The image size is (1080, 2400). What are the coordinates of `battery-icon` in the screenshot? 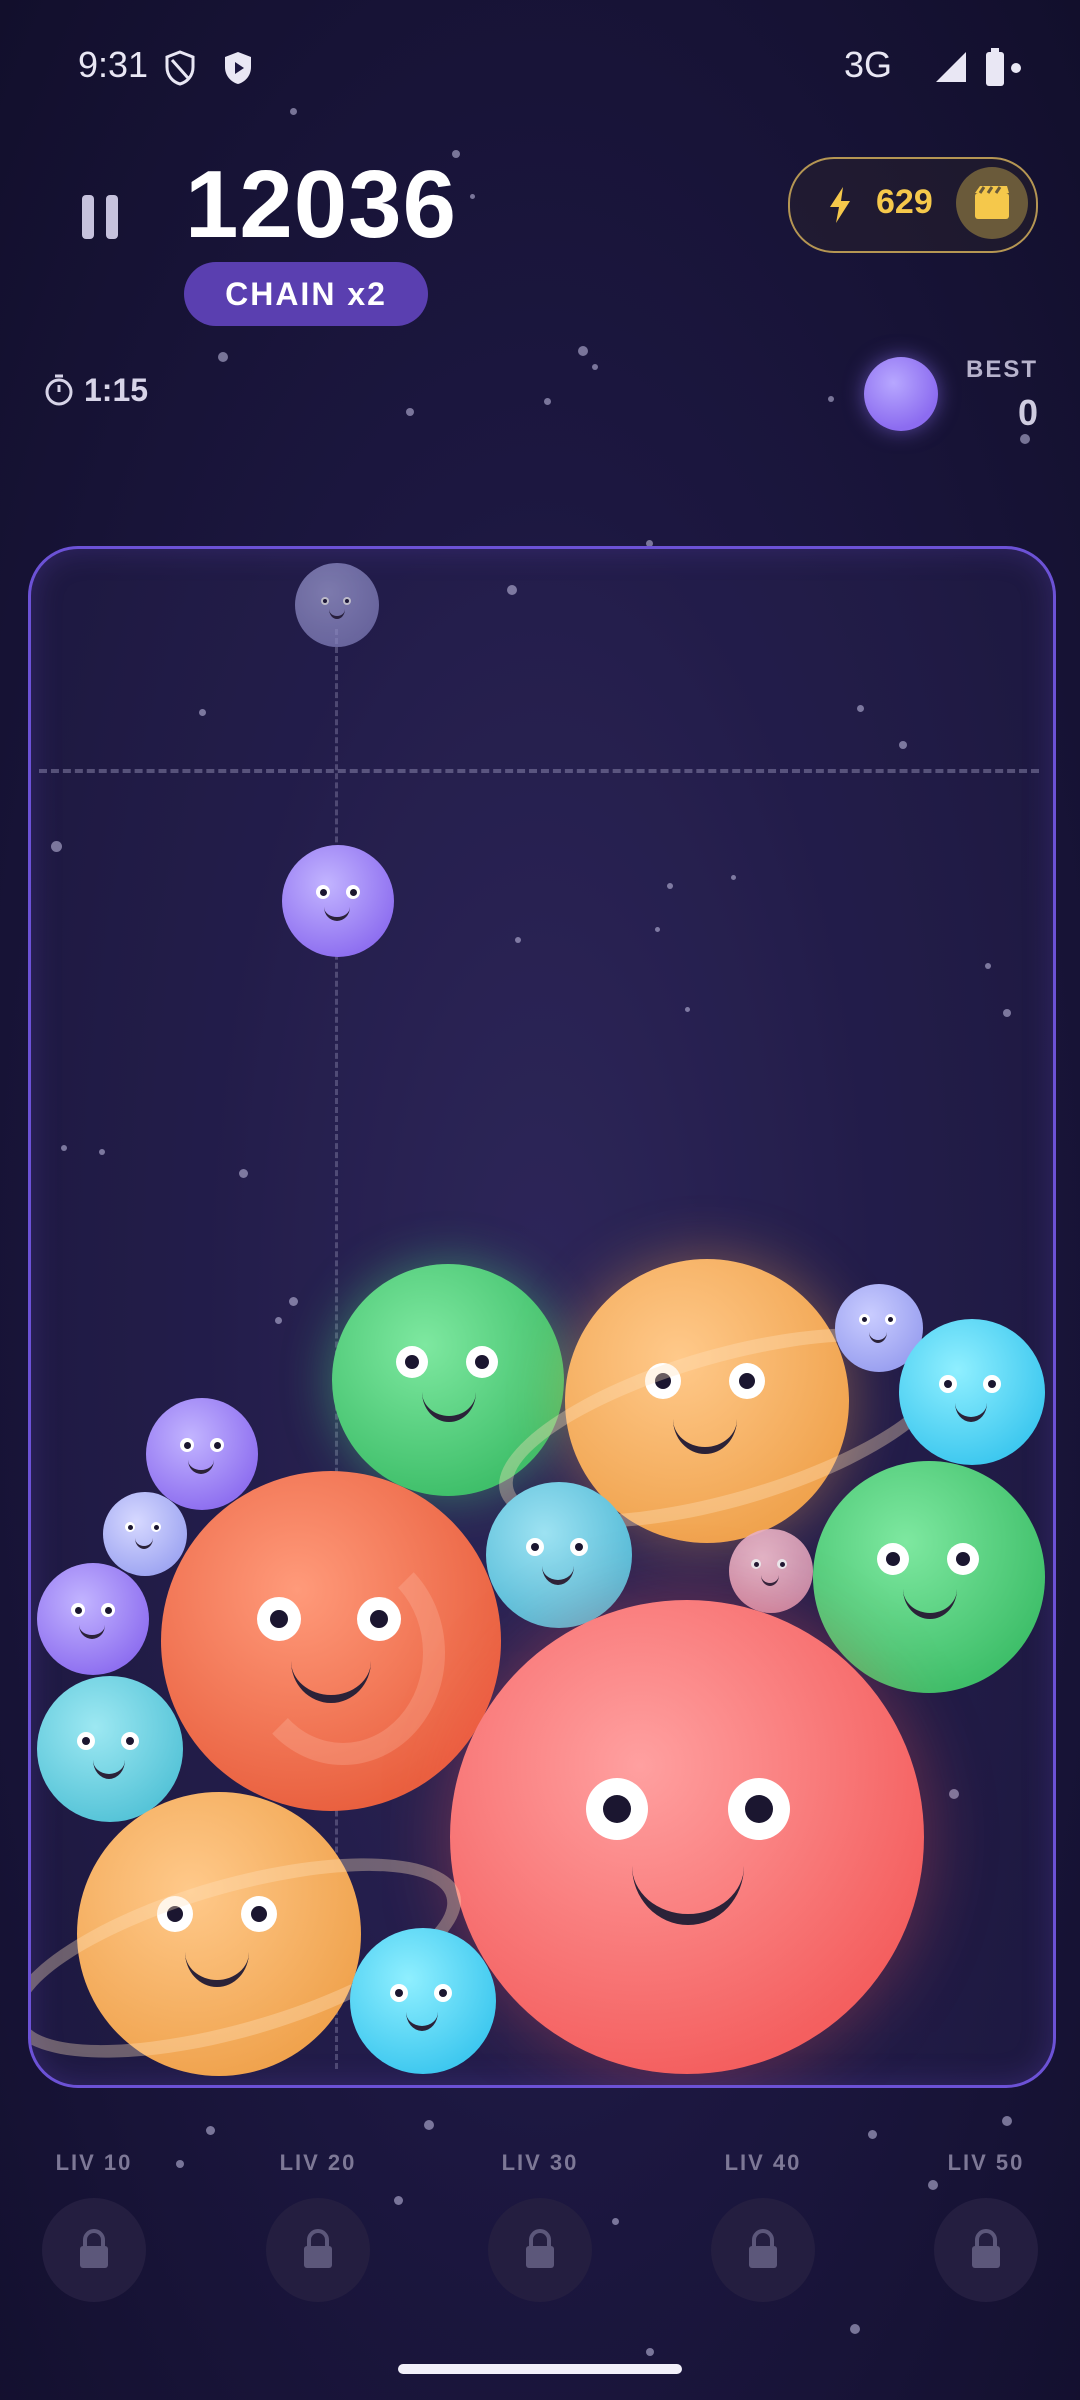 It's located at (1003, 67).